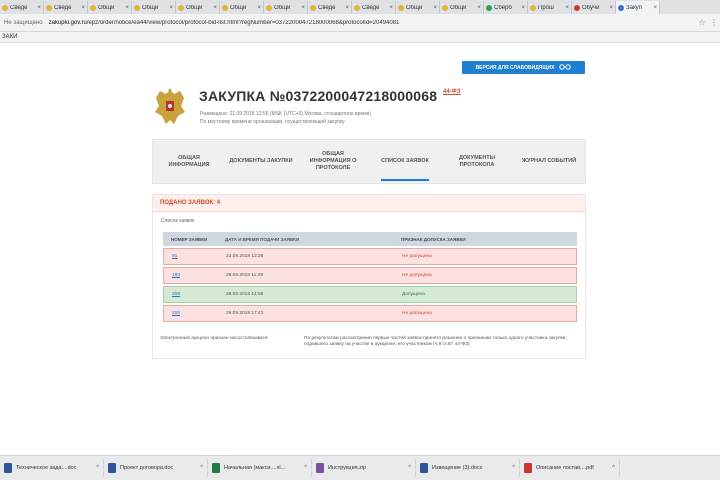 The image size is (720, 480). I want to click on browser-tab: Сберб ×, so click(506, 7).